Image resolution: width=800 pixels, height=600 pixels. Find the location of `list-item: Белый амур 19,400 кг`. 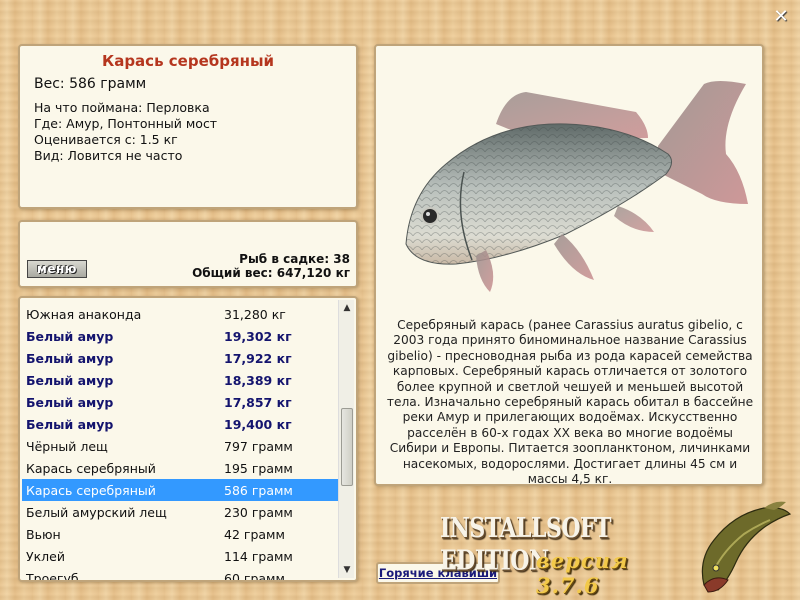

list-item: Белый амур 19,400 кг is located at coordinates (182, 424).